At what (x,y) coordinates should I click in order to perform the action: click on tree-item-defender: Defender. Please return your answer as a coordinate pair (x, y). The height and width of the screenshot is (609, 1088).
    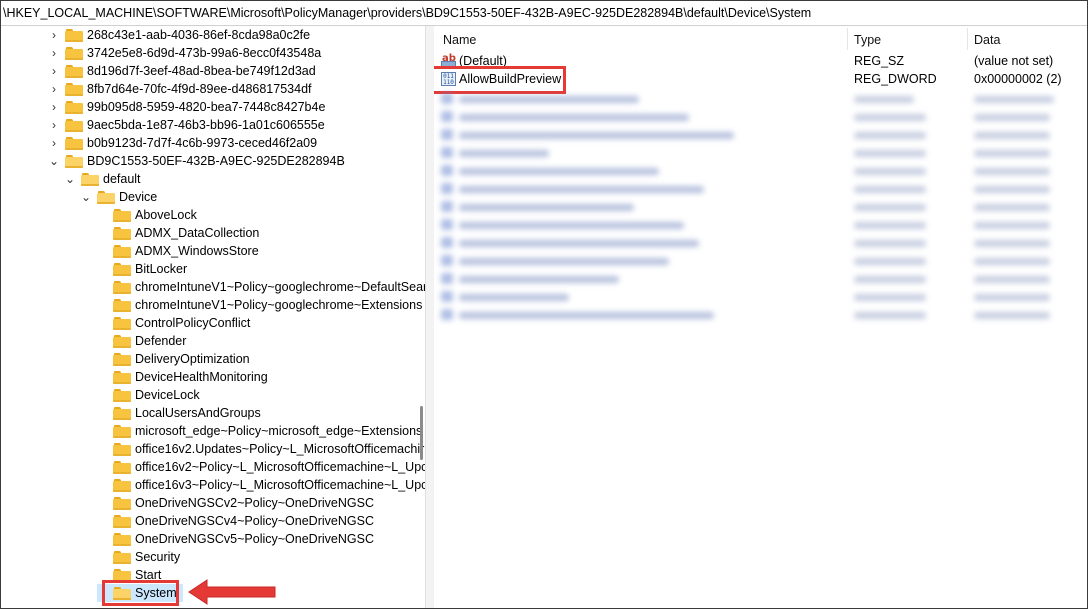
    Looking at the image, I should click on (141, 341).